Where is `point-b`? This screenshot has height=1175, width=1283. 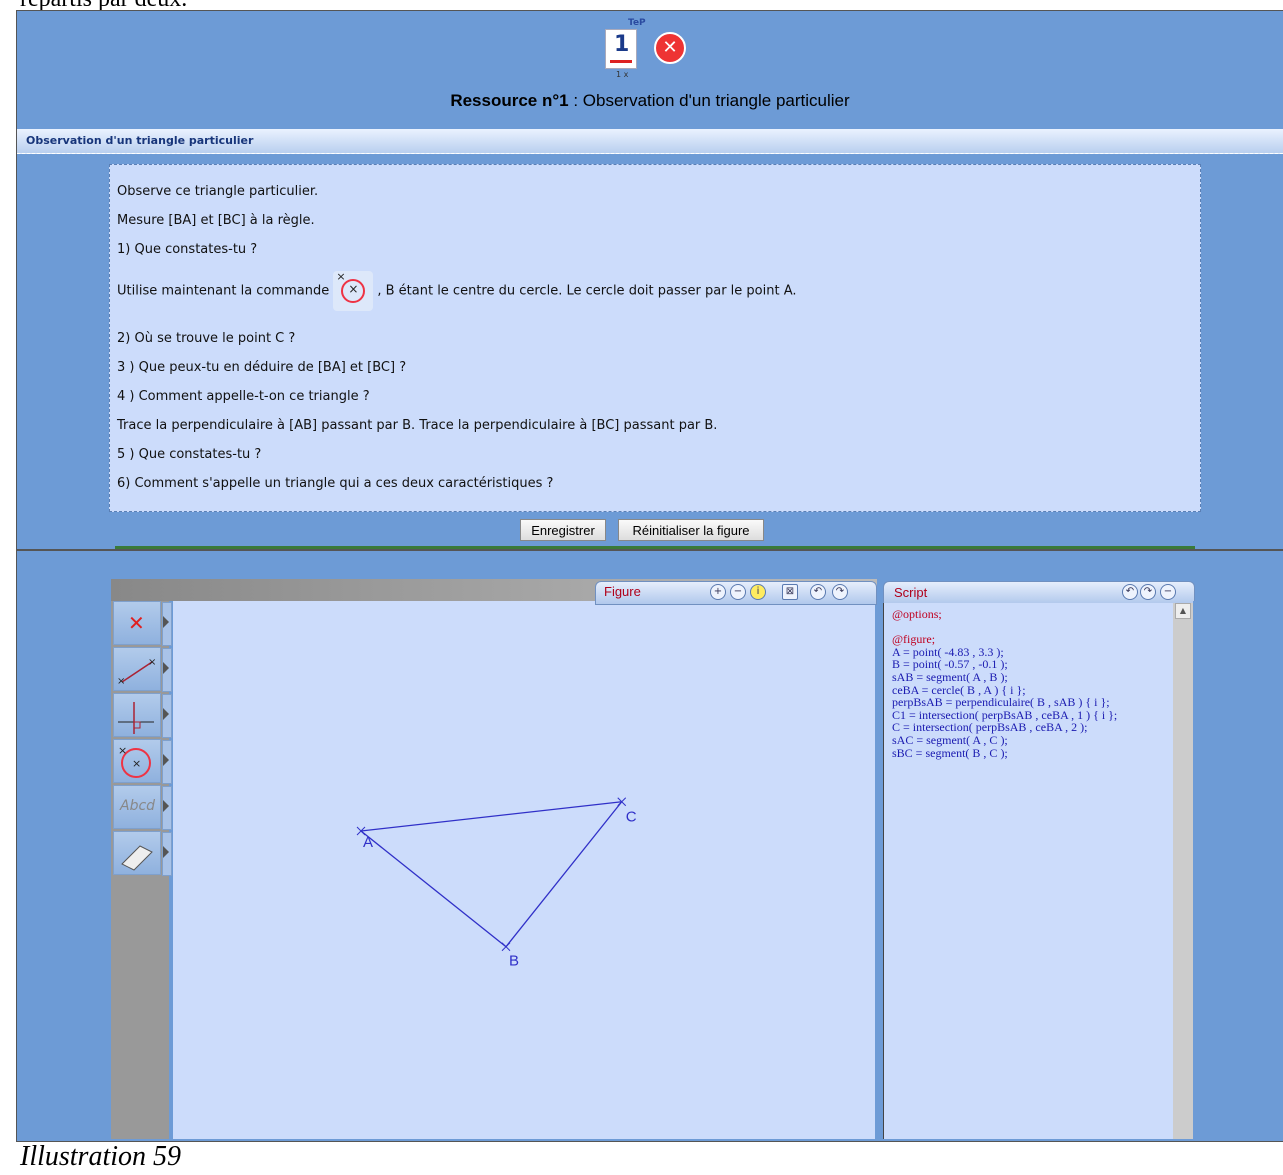
point-b is located at coordinates (506, 947).